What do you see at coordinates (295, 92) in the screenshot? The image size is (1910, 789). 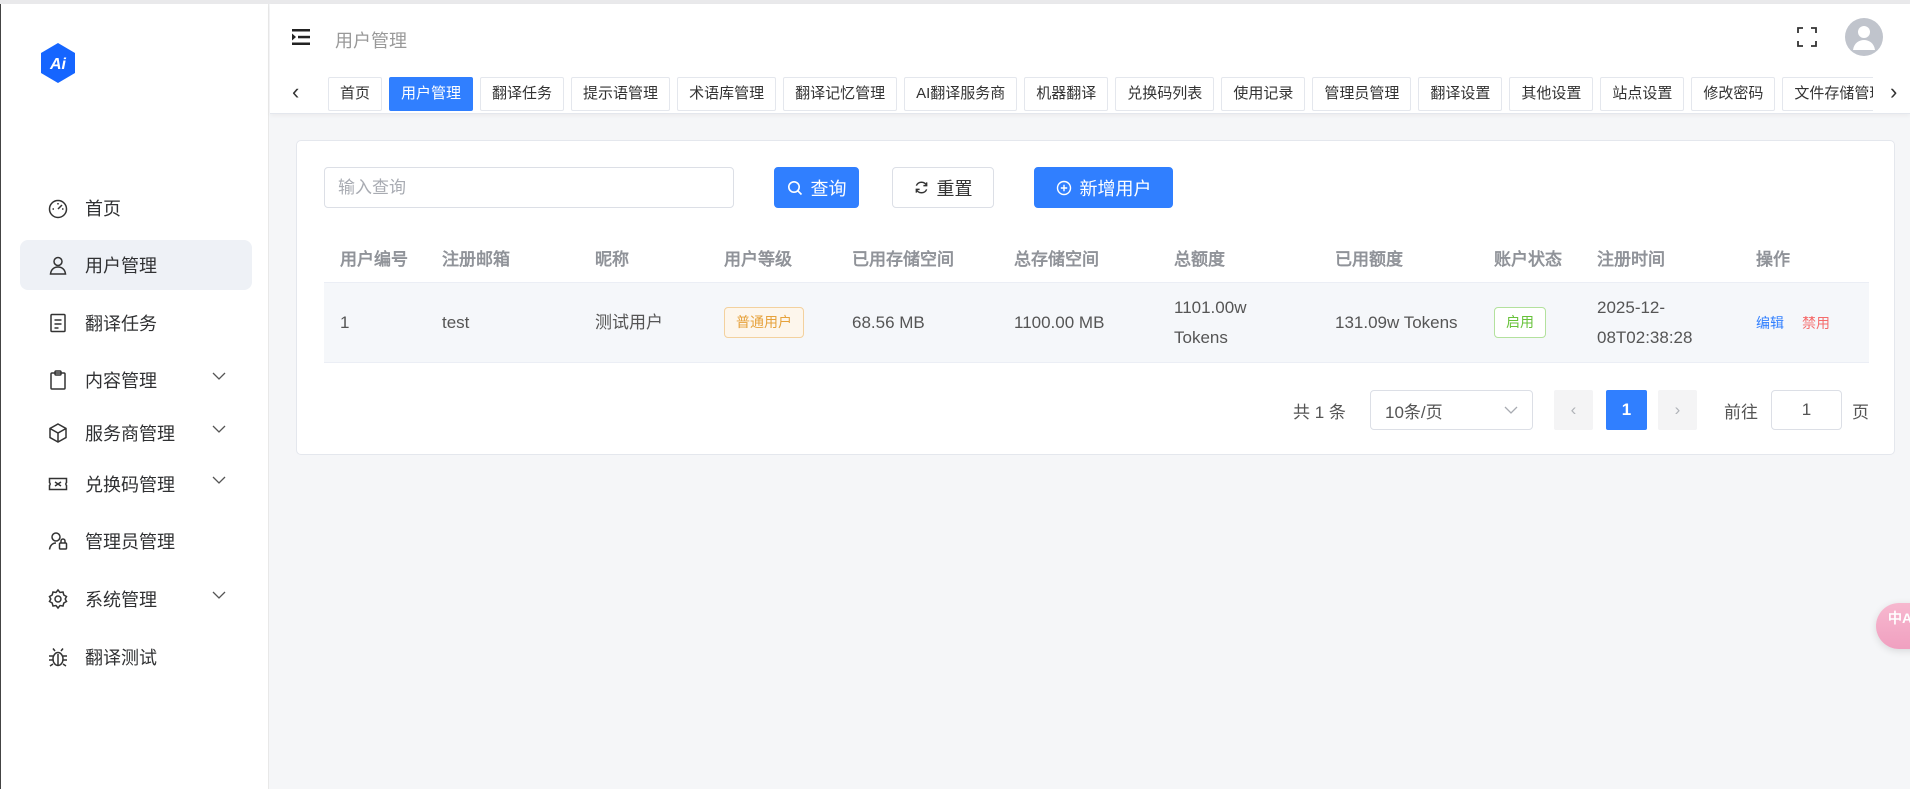 I see `tags-scroll-left-icon: ‹` at bounding box center [295, 92].